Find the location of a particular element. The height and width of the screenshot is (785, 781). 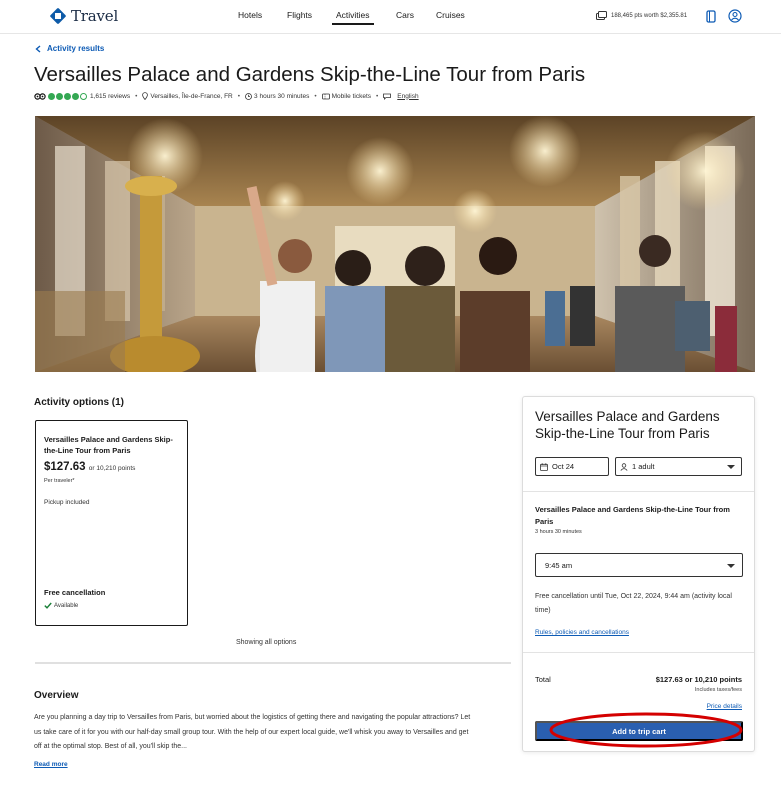

option-price-points: or 10,210 points is located at coordinates (112, 468).